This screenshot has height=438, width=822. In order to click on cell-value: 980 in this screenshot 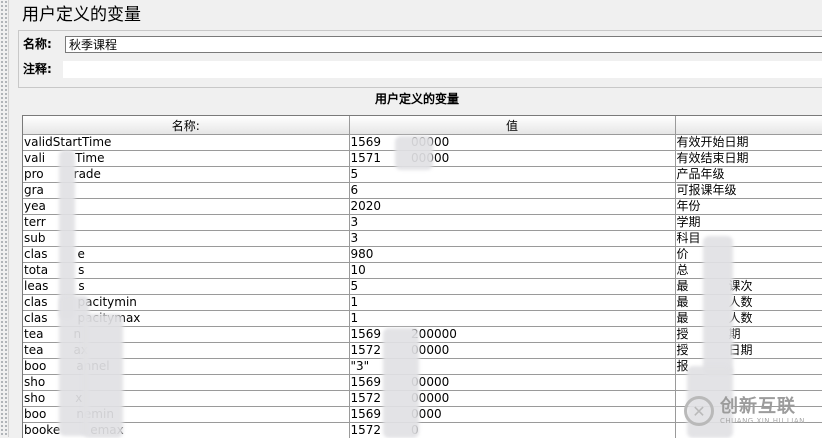, I will do `click(512, 255)`.